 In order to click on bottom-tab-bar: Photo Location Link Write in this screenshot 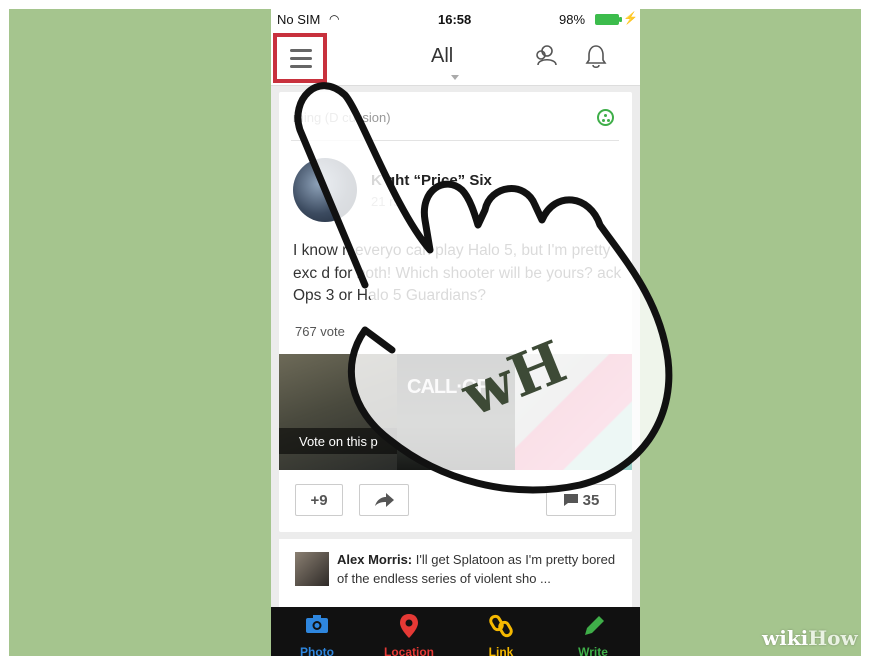, I will do `click(455, 631)`.